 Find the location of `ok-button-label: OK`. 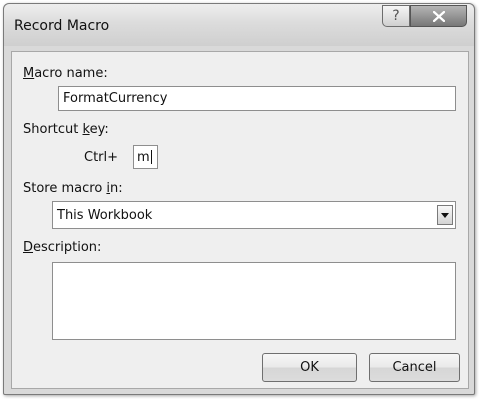

ok-button-label: OK is located at coordinates (309, 367).